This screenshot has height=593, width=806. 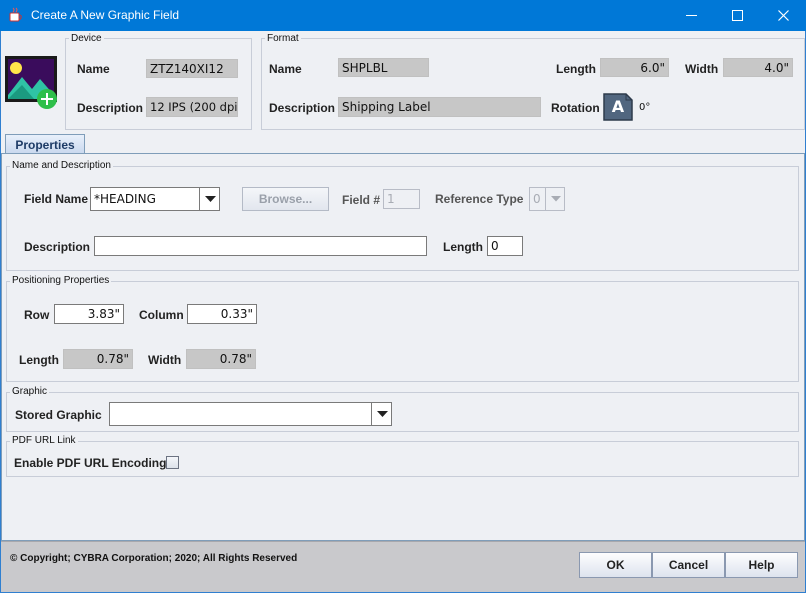 What do you see at coordinates (192, 68) in the screenshot?
I see `device-name-field: ZTZ140XI12` at bounding box center [192, 68].